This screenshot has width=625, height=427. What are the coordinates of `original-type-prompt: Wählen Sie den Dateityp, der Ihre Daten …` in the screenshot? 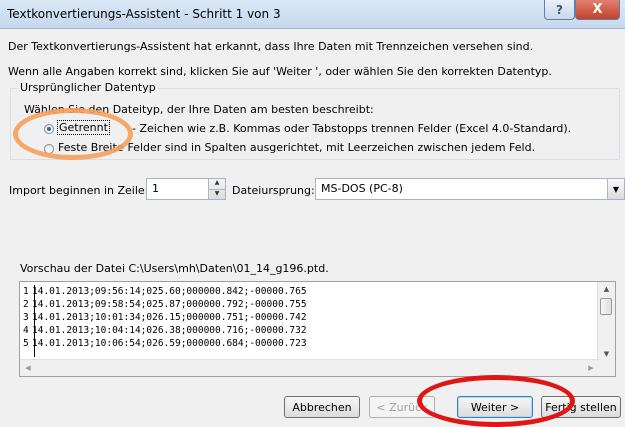 It's located at (199, 109).